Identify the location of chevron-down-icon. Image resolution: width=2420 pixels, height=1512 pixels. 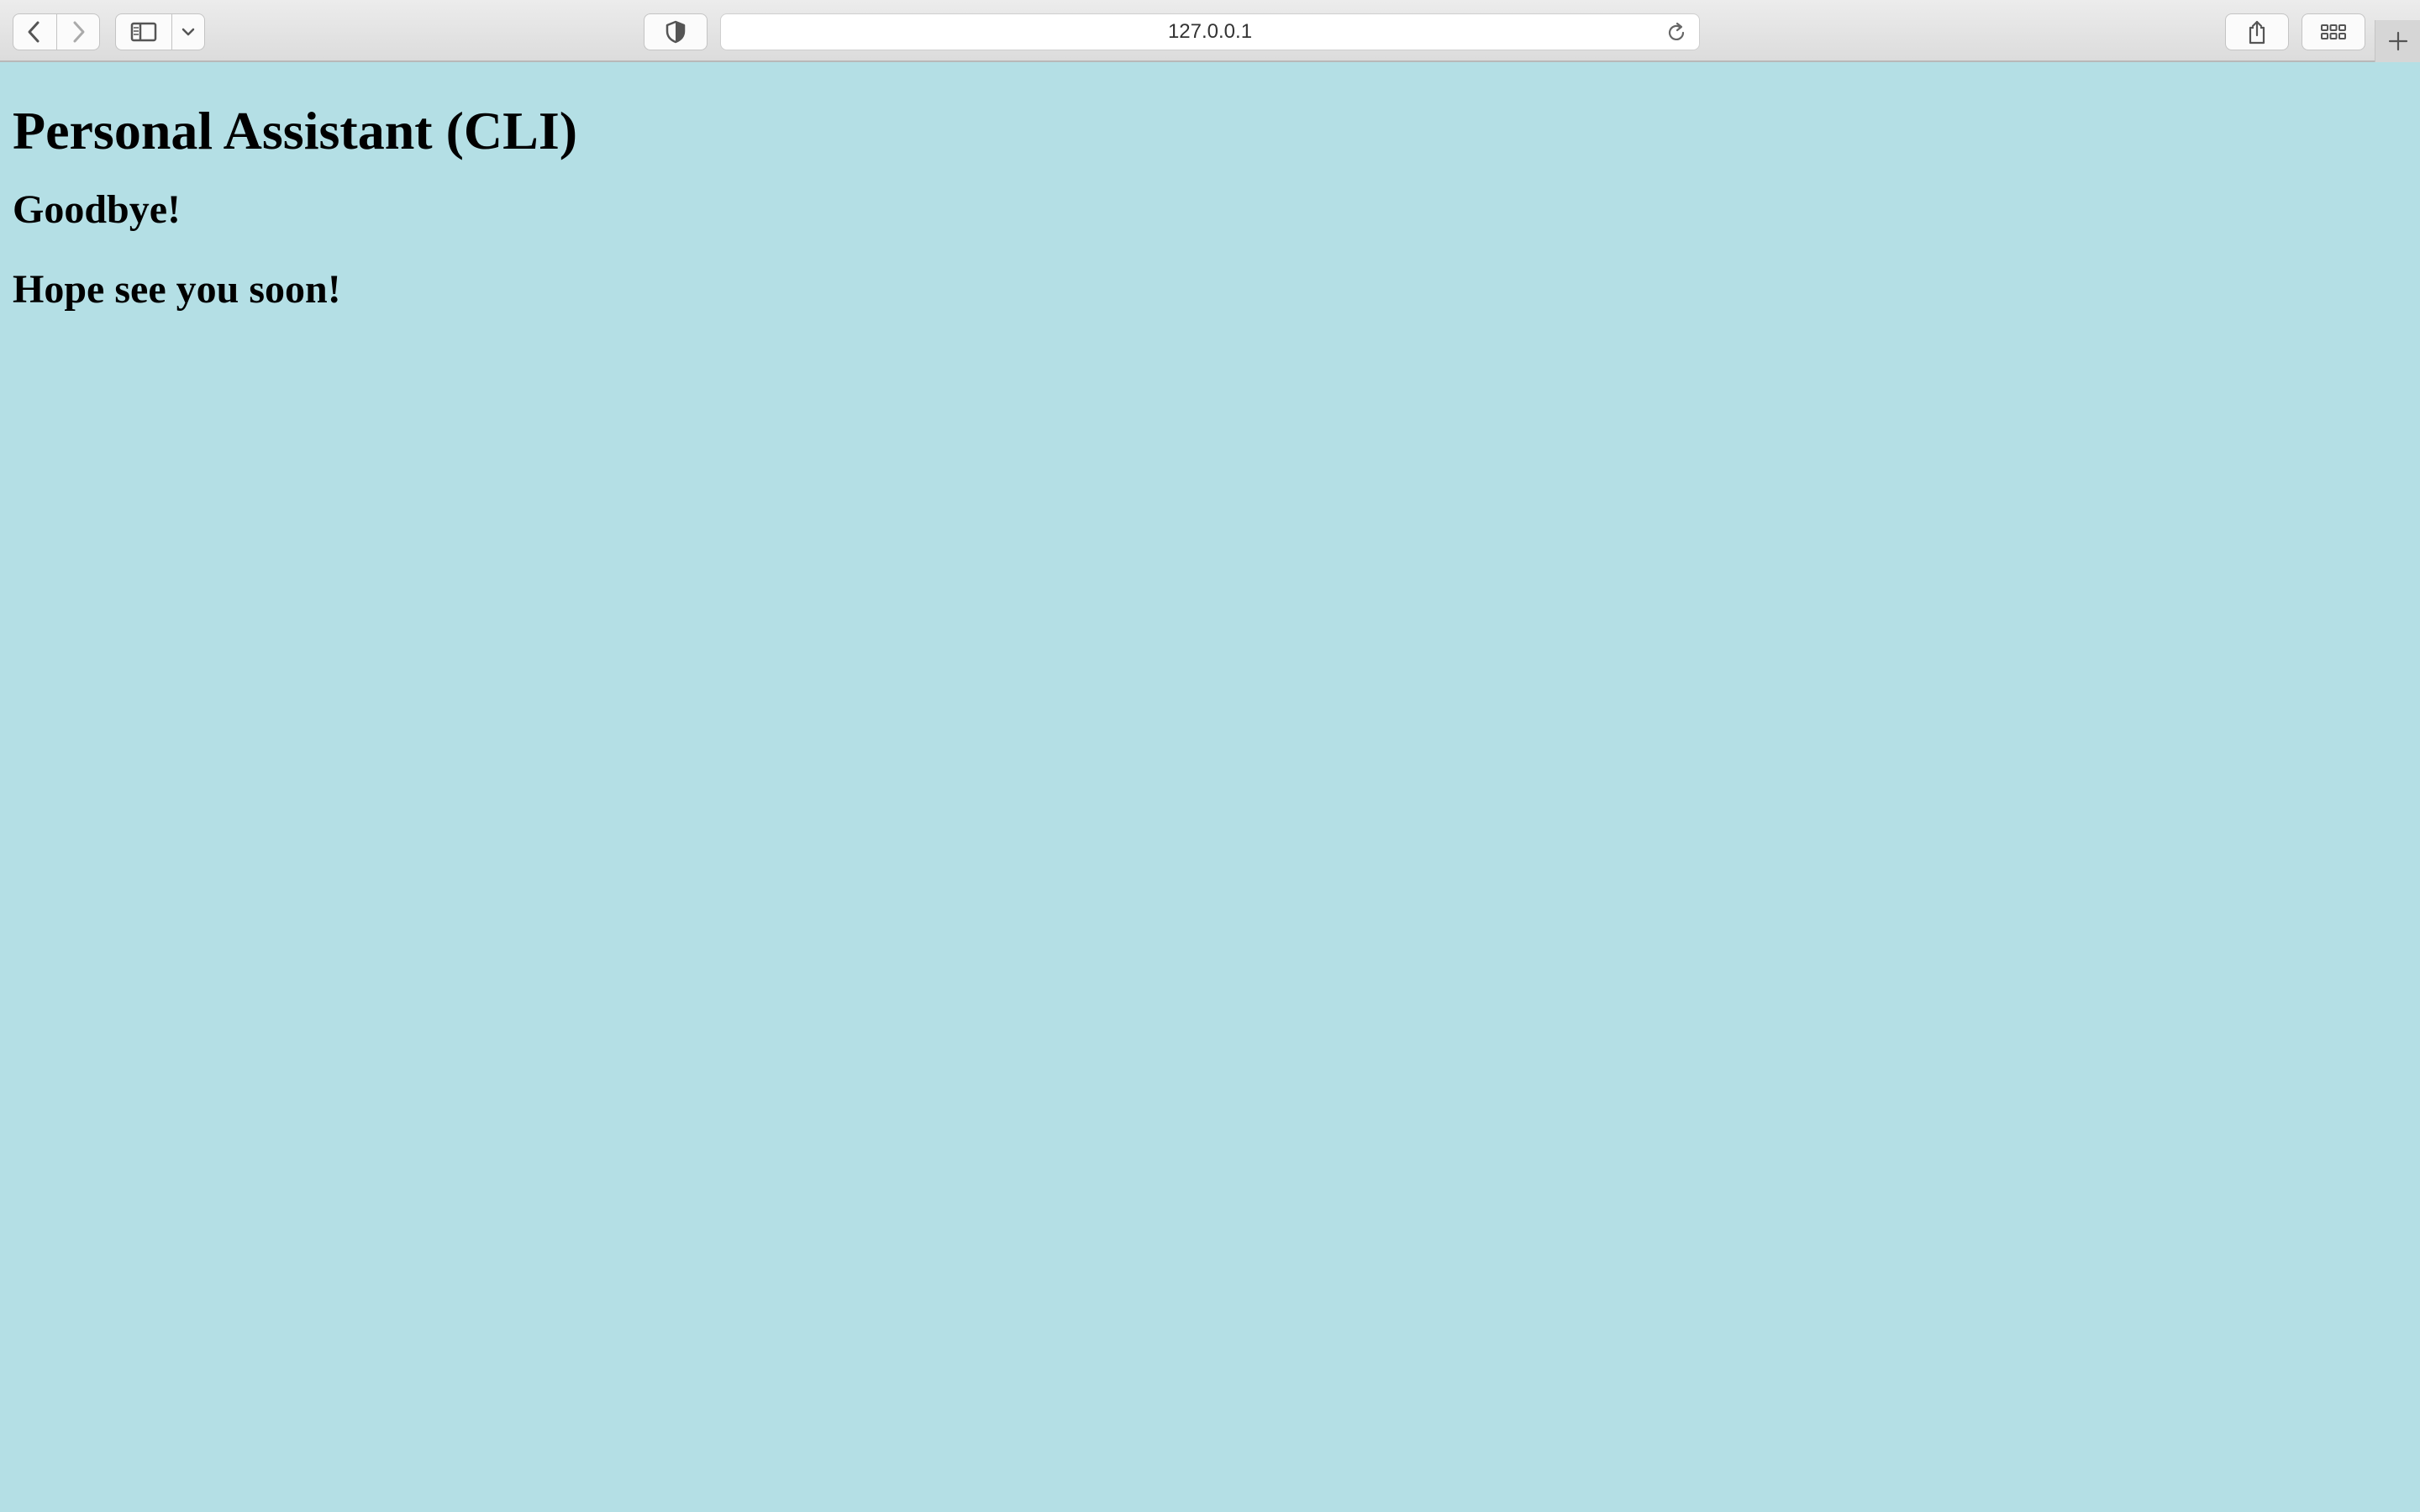
(188, 32).